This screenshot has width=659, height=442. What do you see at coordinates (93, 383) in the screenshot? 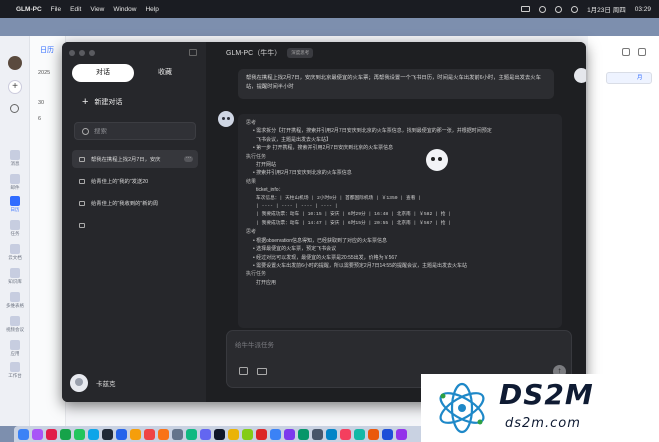
I see `user-profile: 卡兹克` at bounding box center [93, 383].